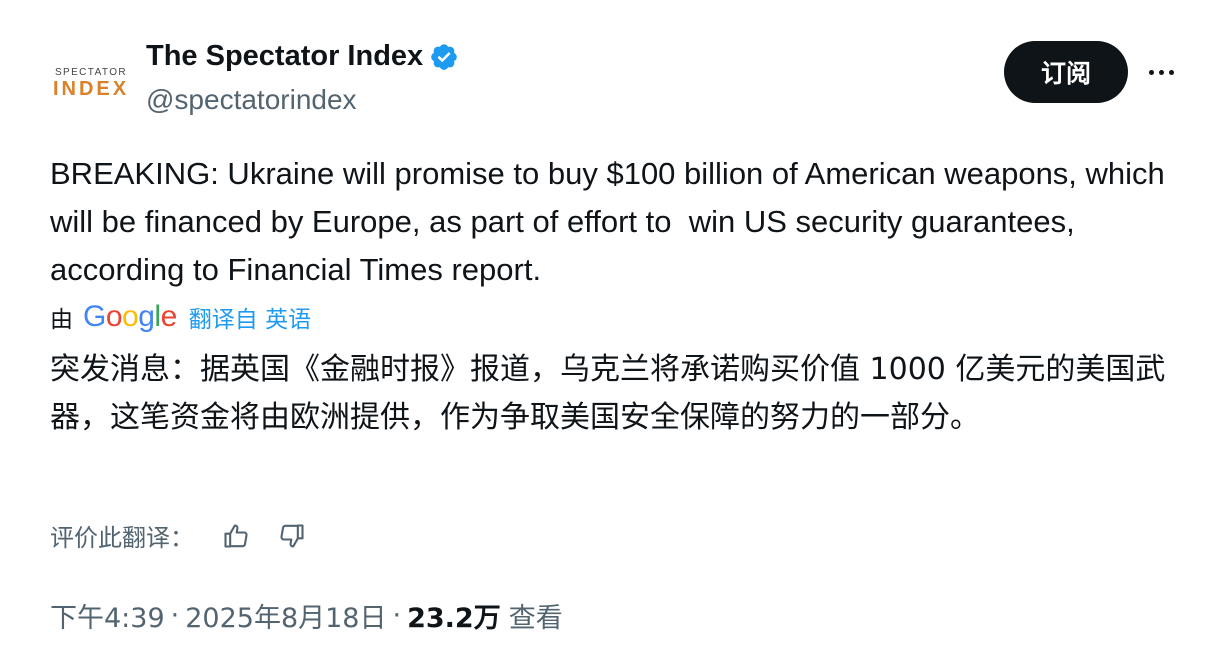 This screenshot has width=1230, height=666. Describe the element at coordinates (285, 615) in the screenshot. I see `tweet-date: 2025年8月18日` at that location.